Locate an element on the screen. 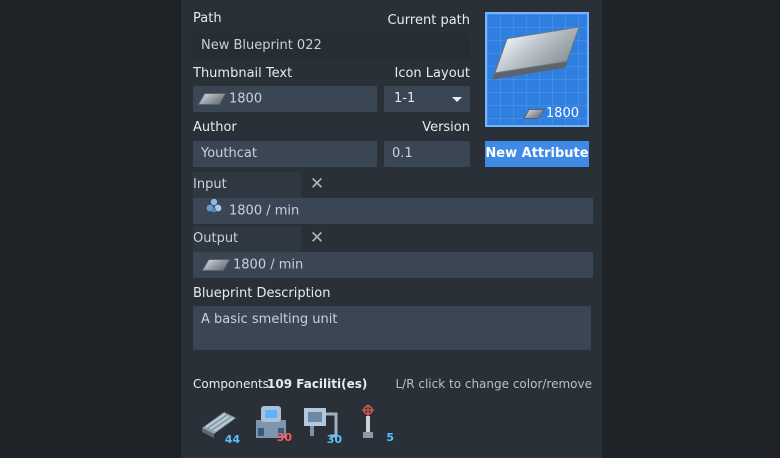  output-rate: 1800 / min is located at coordinates (268, 265).